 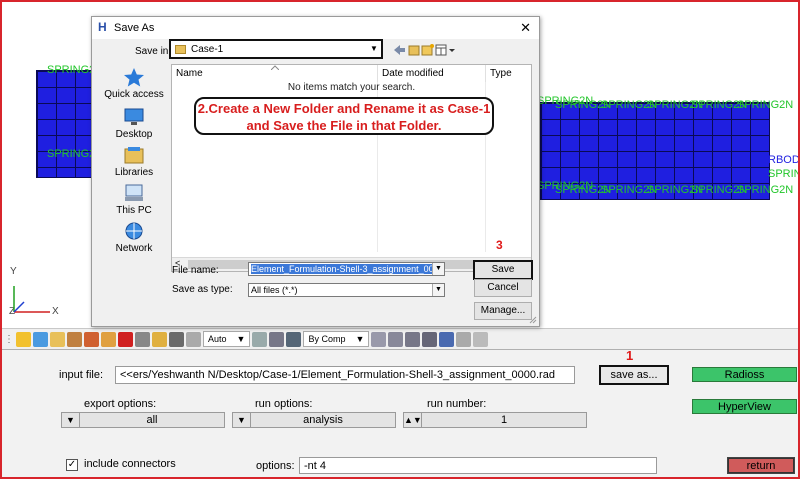 What do you see at coordinates (744, 374) in the screenshot?
I see `radioss-button: Radioss` at bounding box center [744, 374].